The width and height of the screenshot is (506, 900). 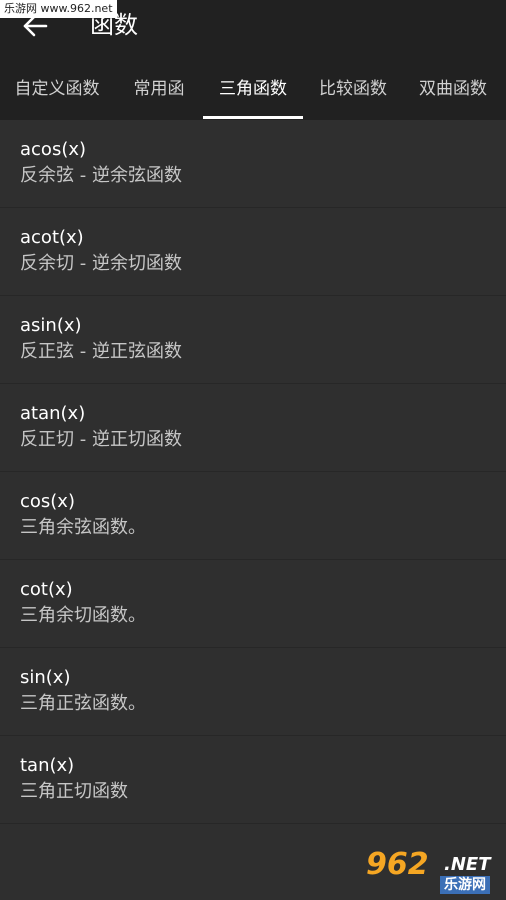 I want to click on list-item: atan(x) 反正切 - 逆正切函数, so click(x=253, y=428).